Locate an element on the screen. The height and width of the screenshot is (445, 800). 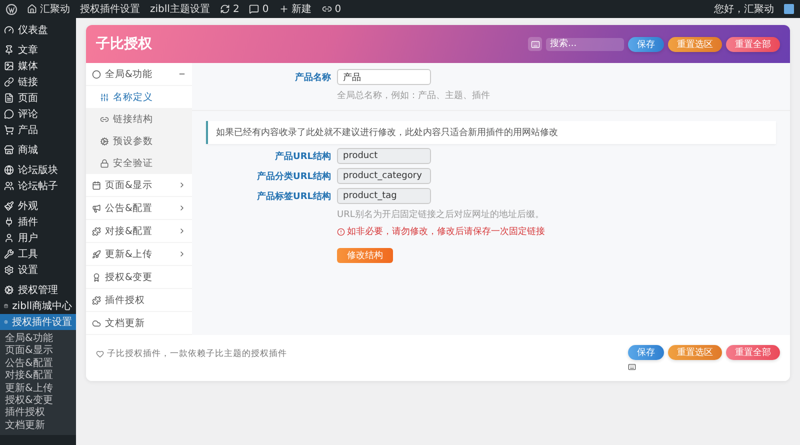
plus-icon is located at coordinates (283, 9).